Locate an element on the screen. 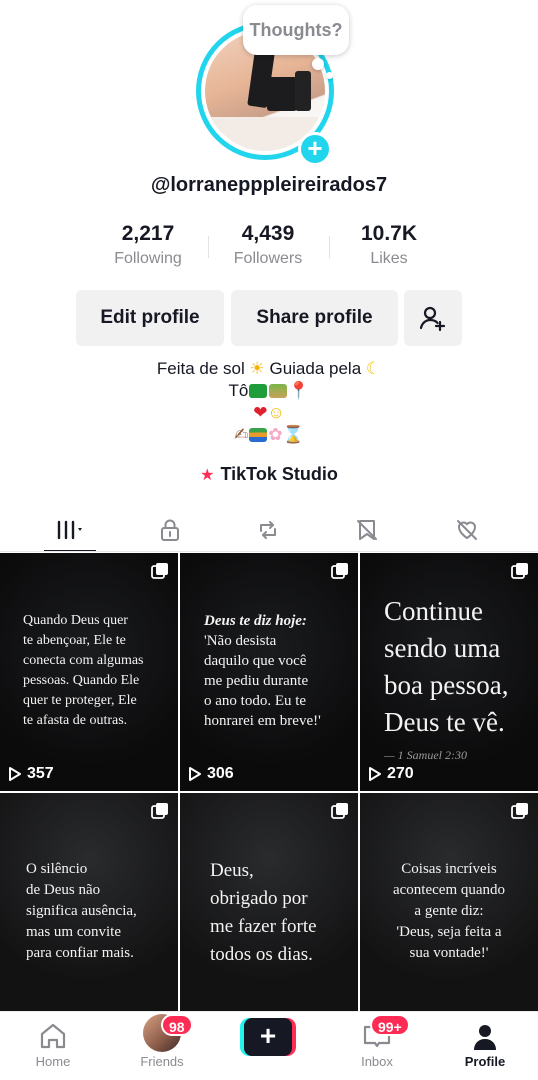  post-text-line: Deus te vê. is located at coordinates (444, 722).